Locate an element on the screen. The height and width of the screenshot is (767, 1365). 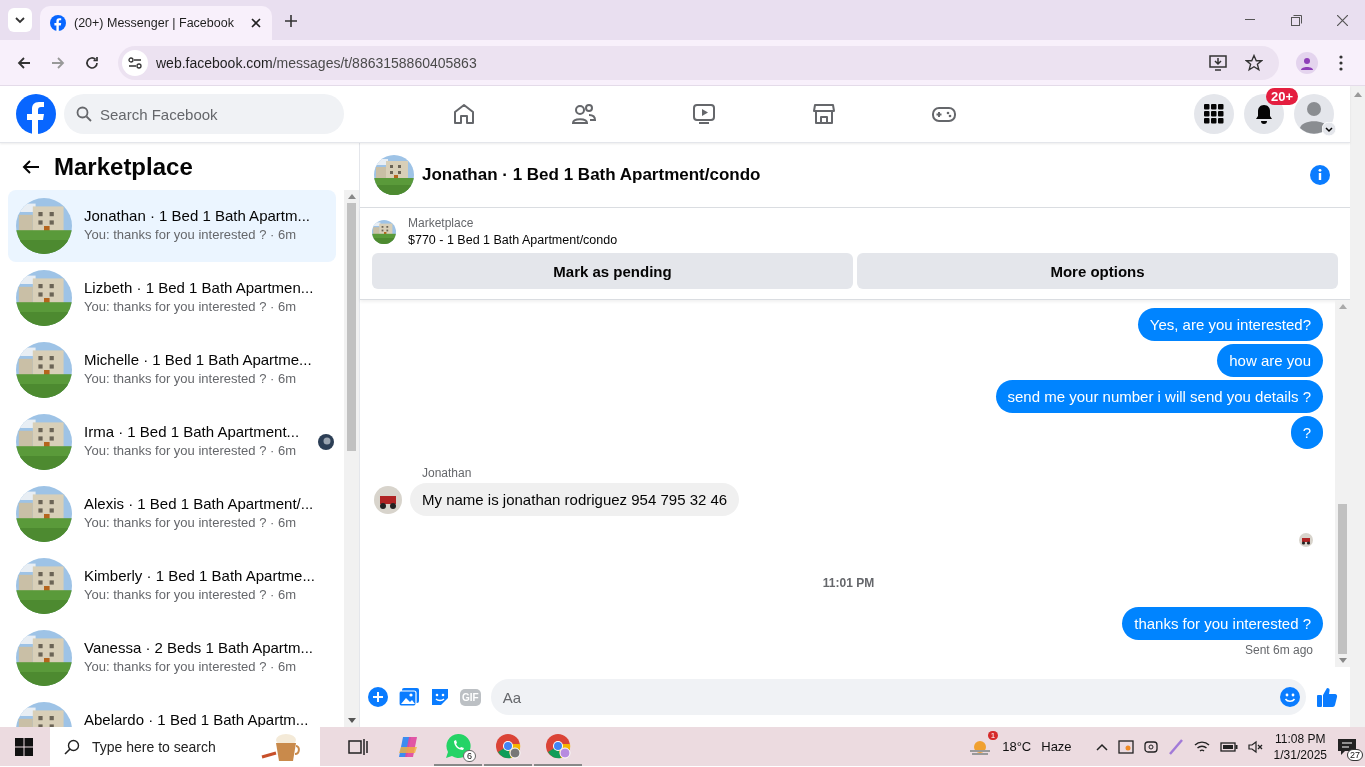
sent-message: thanks for you interested ? is located at coordinates (1222, 623).